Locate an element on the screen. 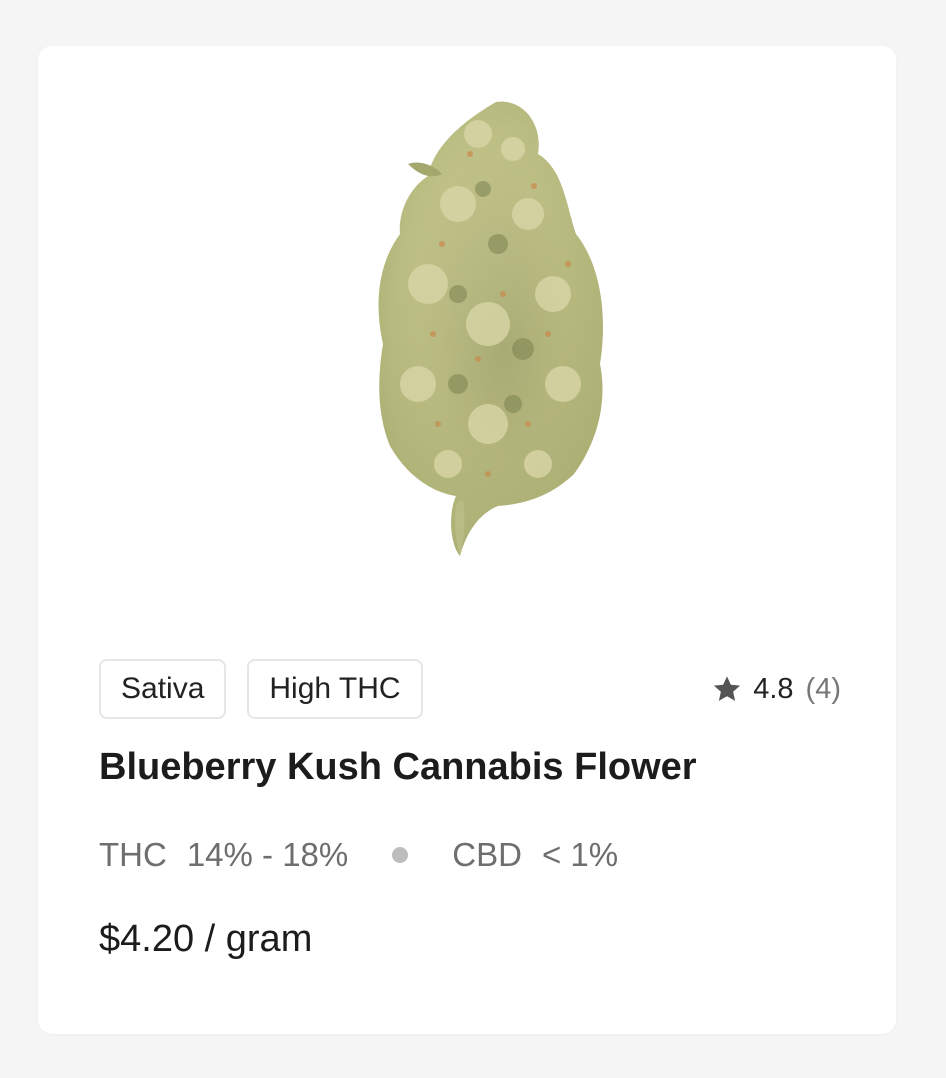 The image size is (946, 1078). cannabis-bud-image is located at coordinates (490, 328).